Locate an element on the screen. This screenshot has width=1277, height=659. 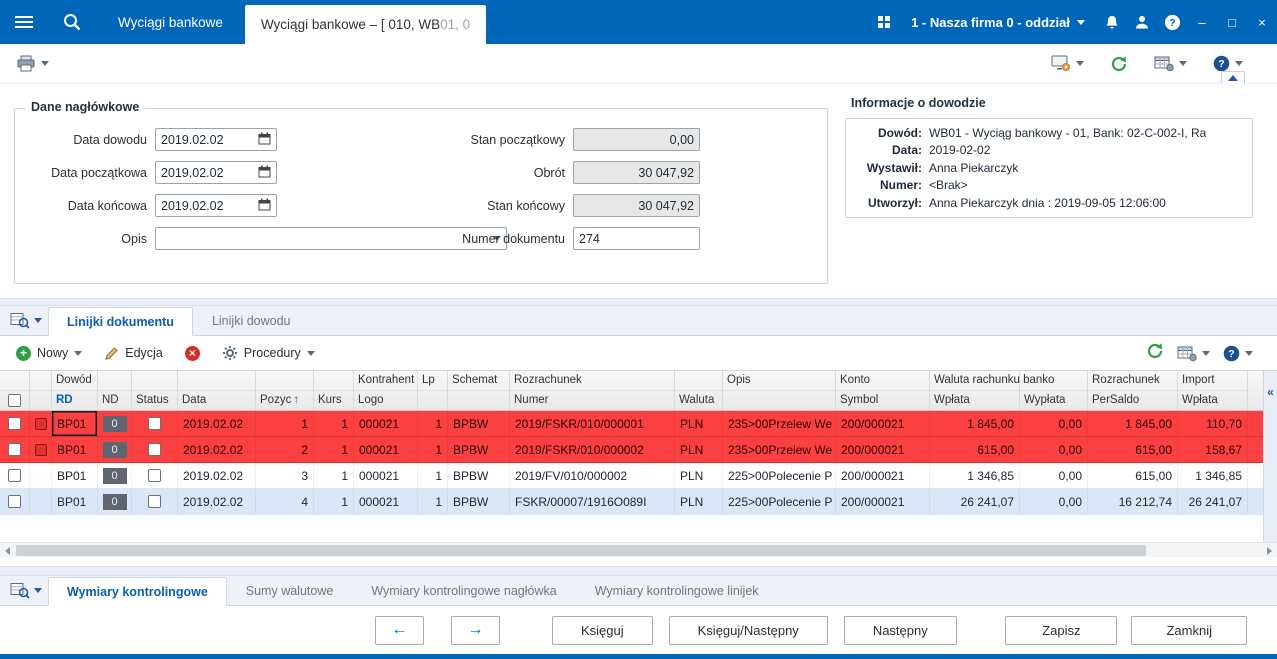
grid-column-header: Rozrachunek Numer is located at coordinates (592, 390).